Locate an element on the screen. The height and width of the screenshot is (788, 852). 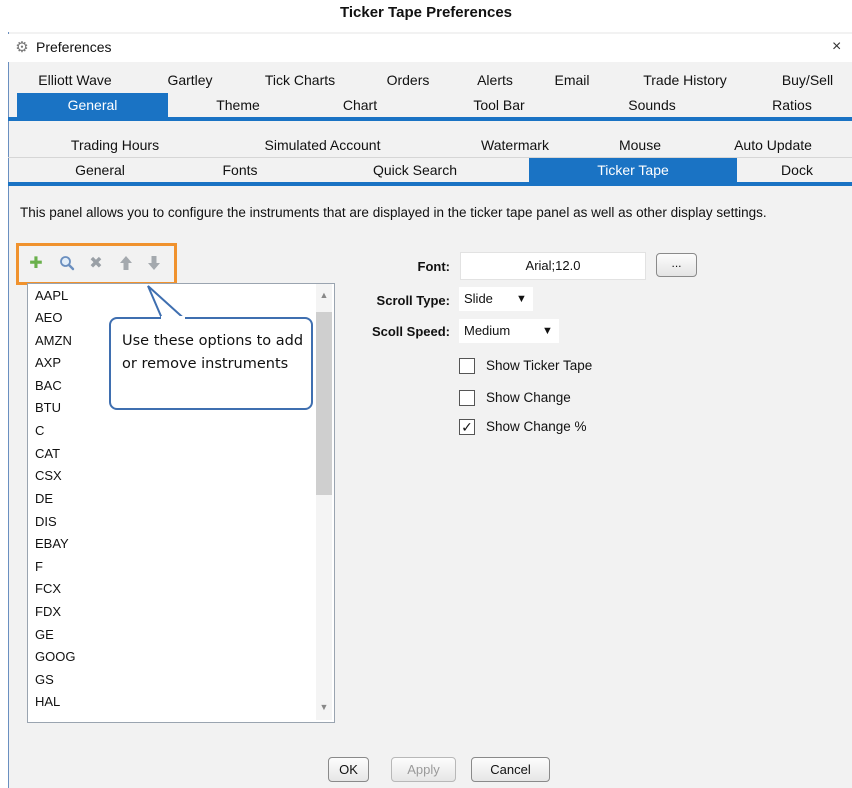
list-item: BTU is located at coordinates (48, 407).